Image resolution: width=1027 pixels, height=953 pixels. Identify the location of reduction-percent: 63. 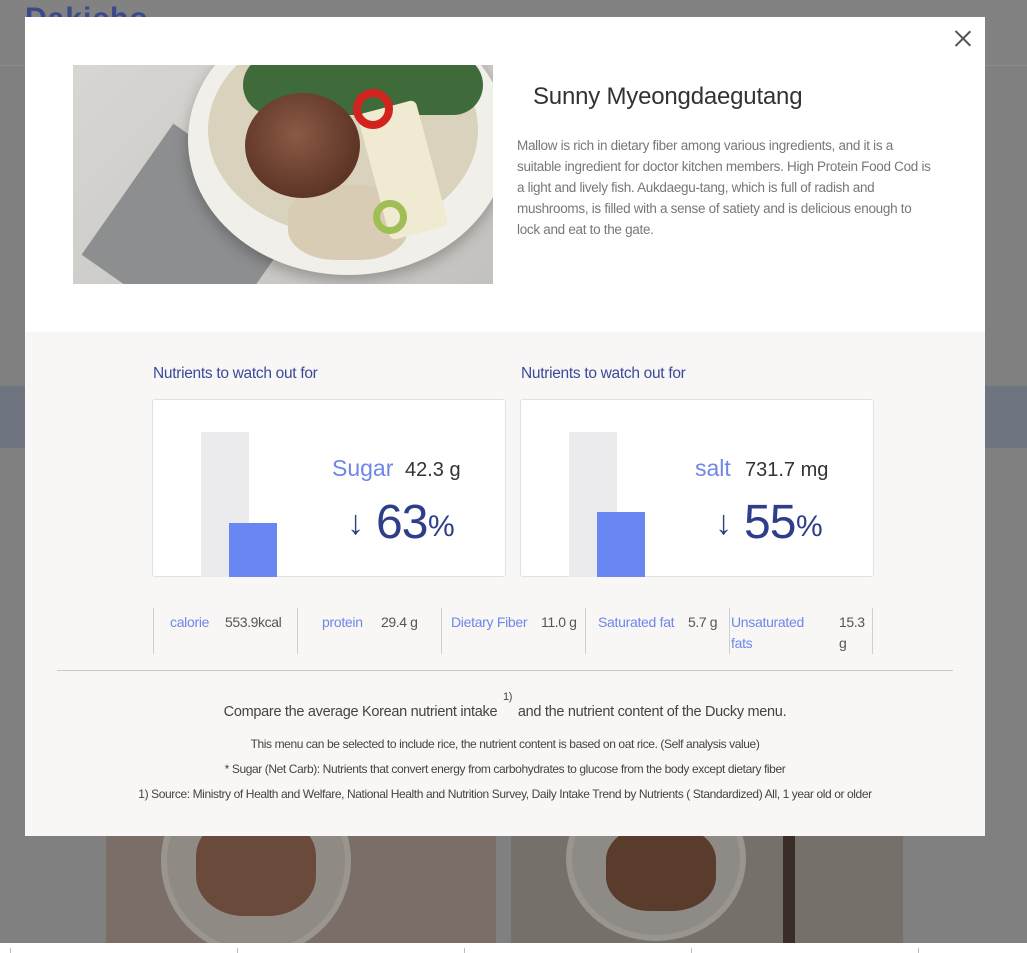
(402, 522).